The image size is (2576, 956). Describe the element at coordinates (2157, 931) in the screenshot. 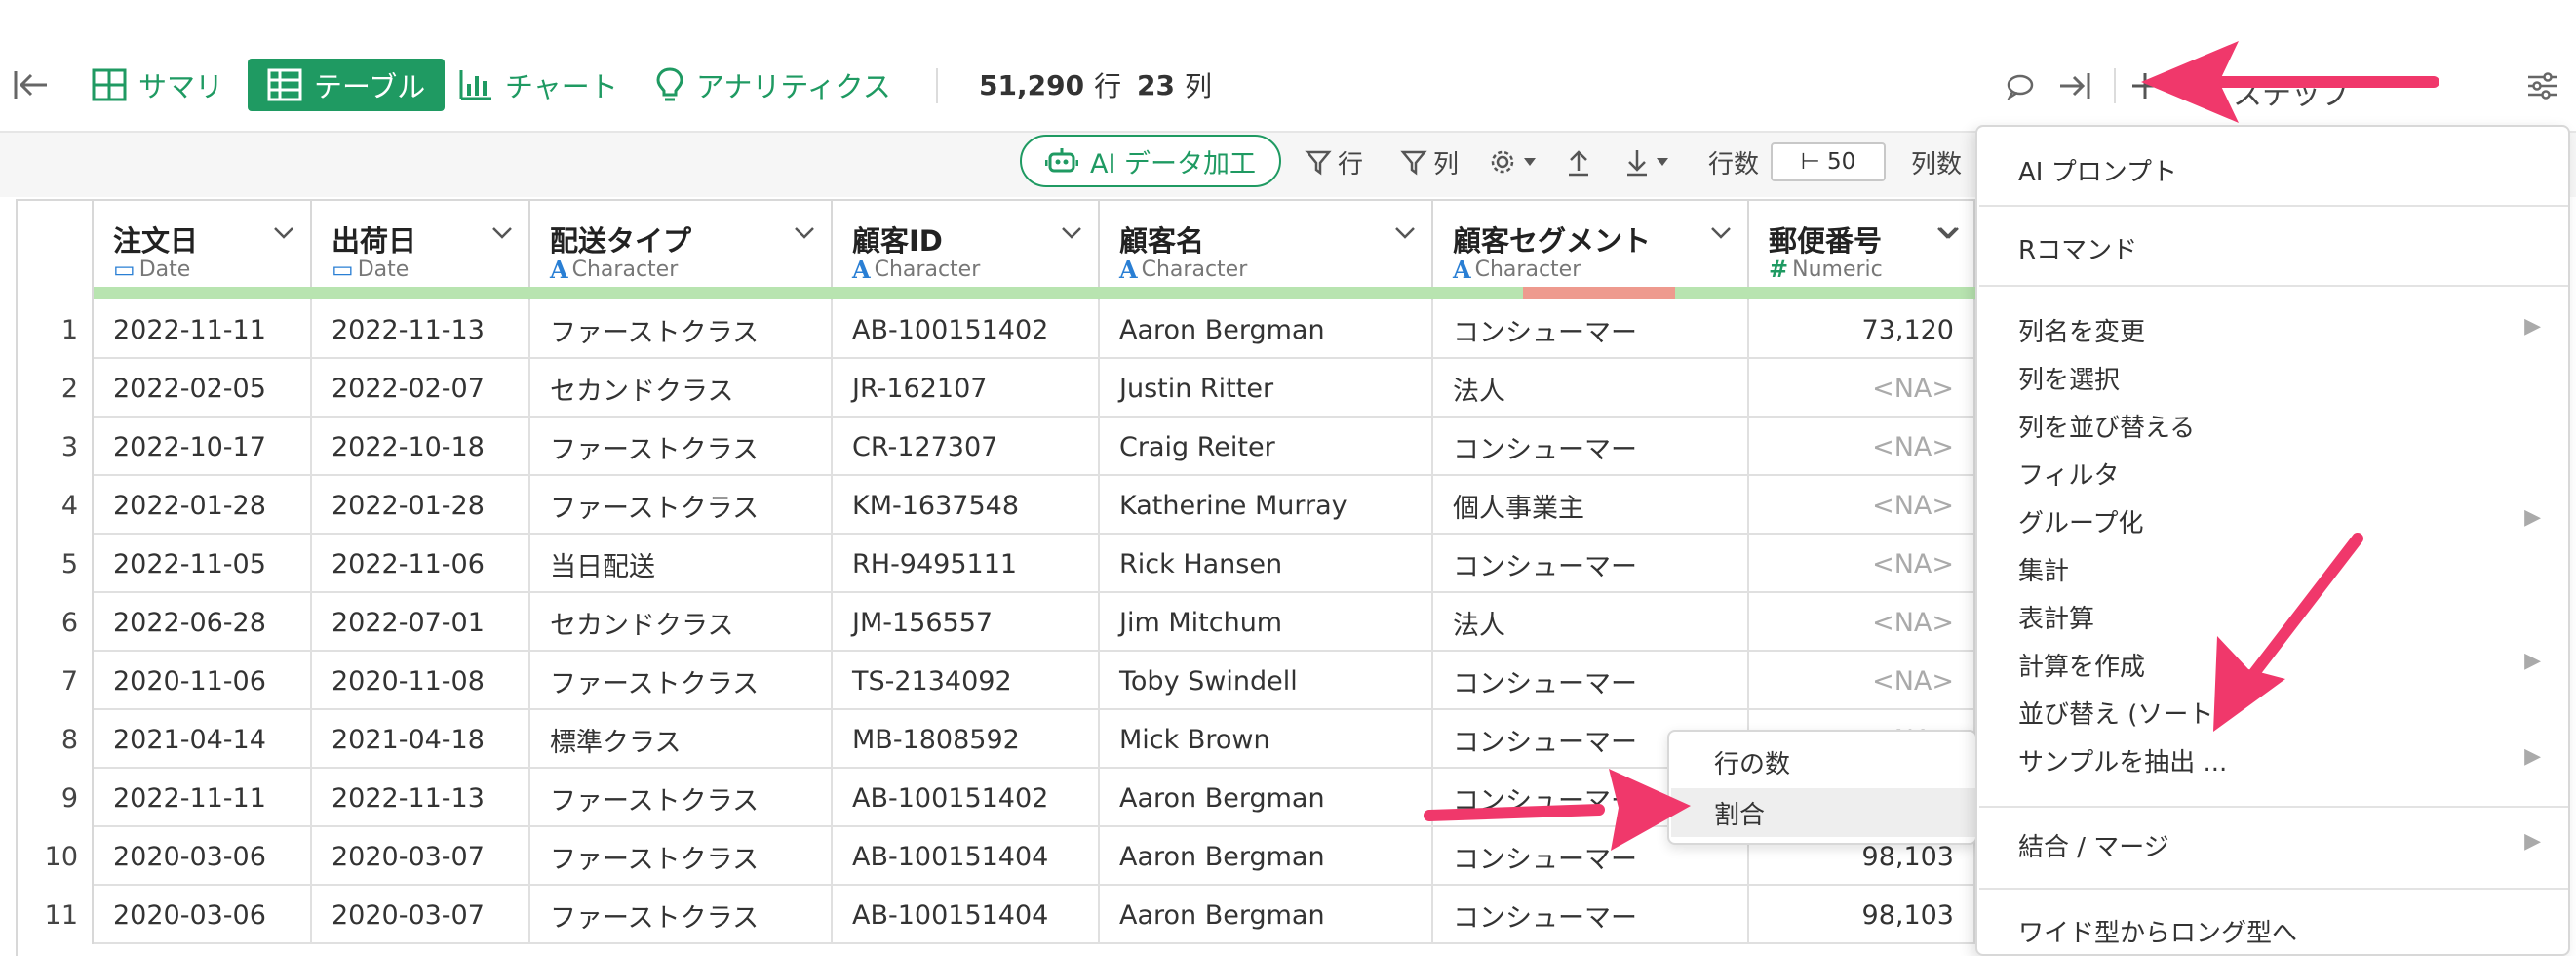

I see `menu-item-wide-to-long: ワイド型からロング型へ` at that location.